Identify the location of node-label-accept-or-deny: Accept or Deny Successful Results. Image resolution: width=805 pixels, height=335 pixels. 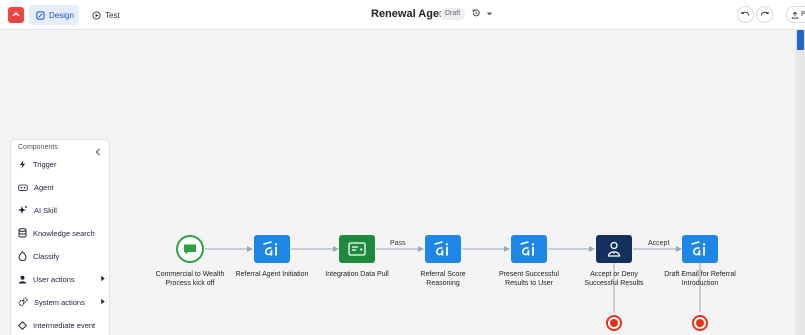
(614, 279).